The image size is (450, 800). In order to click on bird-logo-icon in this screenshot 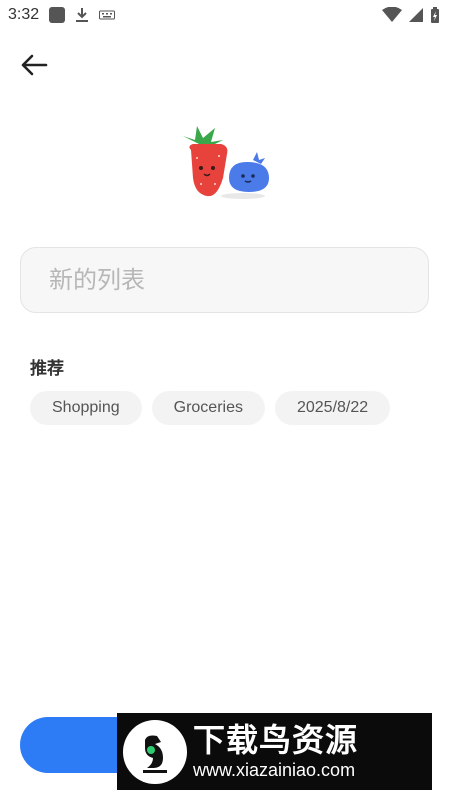, I will do `click(155, 754)`.